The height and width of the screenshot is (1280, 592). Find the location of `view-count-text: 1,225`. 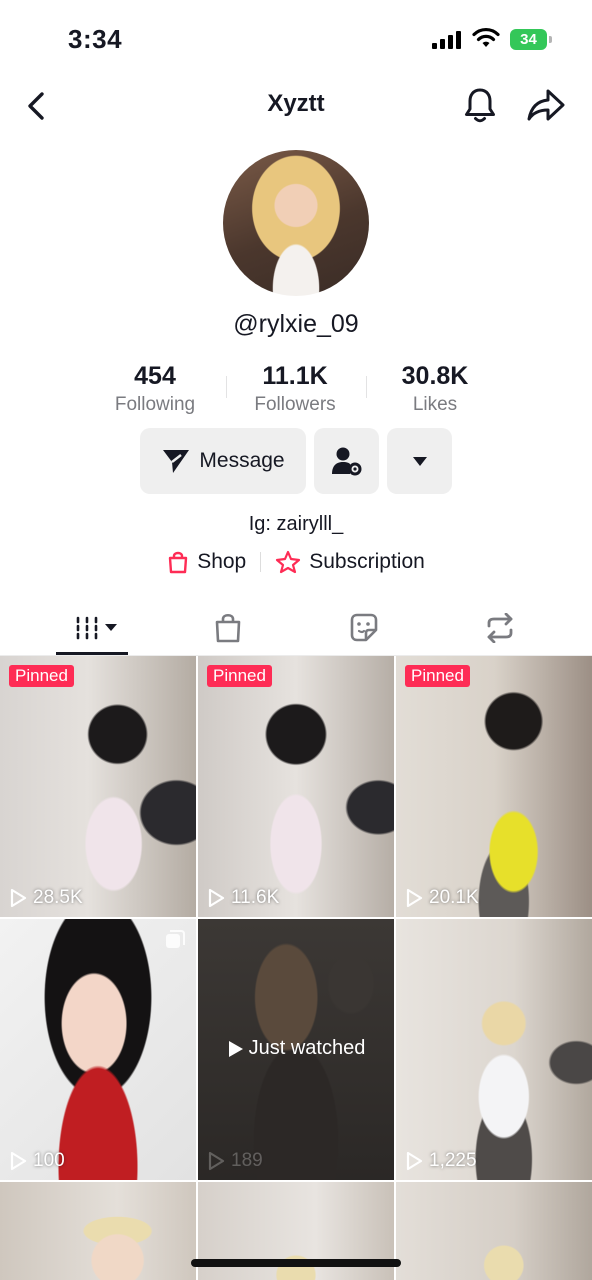

view-count-text: 1,225 is located at coordinates (453, 1160).